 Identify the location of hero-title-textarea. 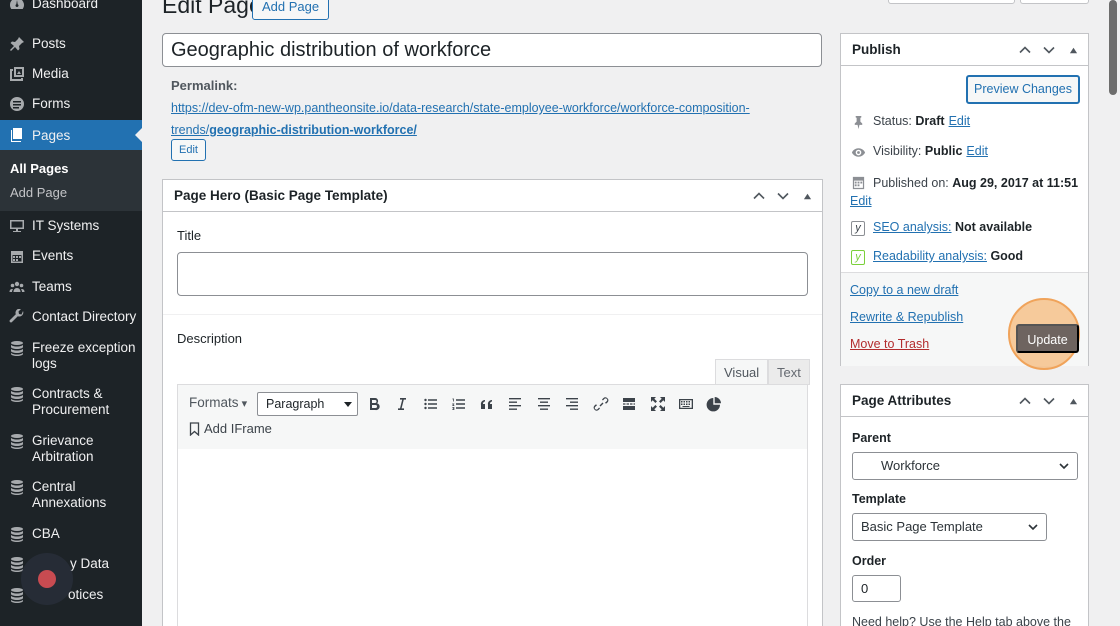
(492, 274).